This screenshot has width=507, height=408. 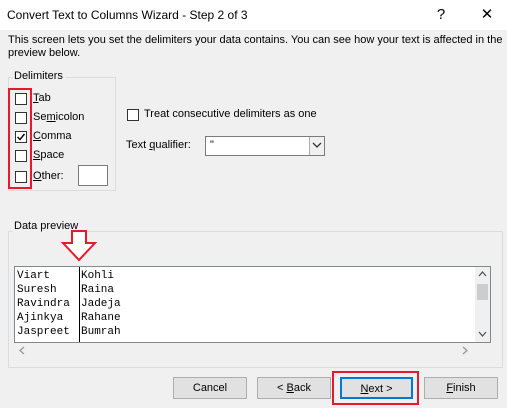 I want to click on semicolon-label: Semicolon, so click(x=59, y=117).